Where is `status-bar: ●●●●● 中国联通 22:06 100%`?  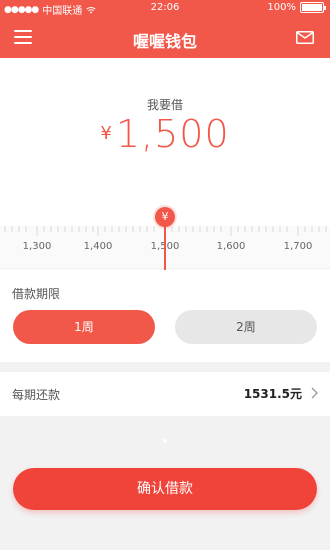
status-bar: ●●●●● 中国联通 22:06 100% is located at coordinates (165, 9).